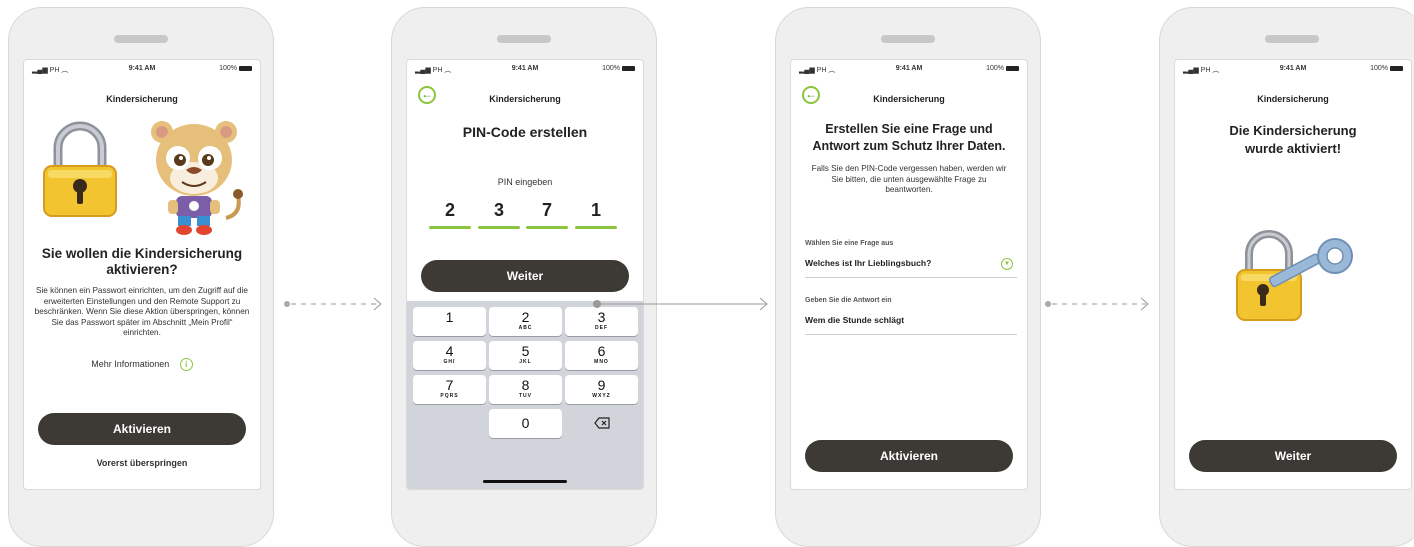 The width and height of the screenshot is (1414, 547). Describe the element at coordinates (80, 169) in the screenshot. I see `padlock-icon` at that location.